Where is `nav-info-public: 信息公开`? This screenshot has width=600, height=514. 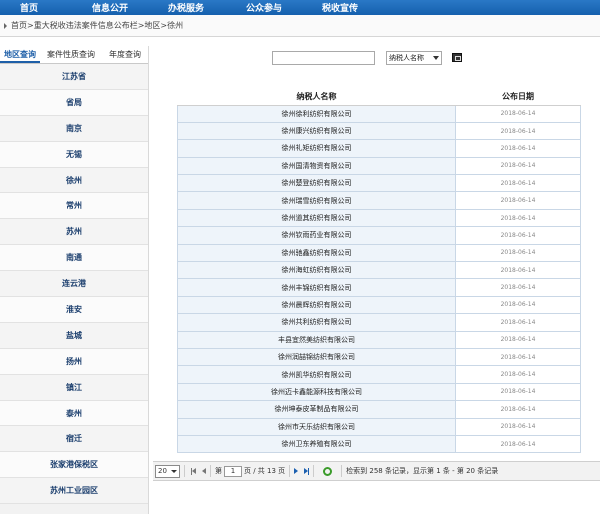
nav-info-public: 信息公开 is located at coordinates (110, 7).